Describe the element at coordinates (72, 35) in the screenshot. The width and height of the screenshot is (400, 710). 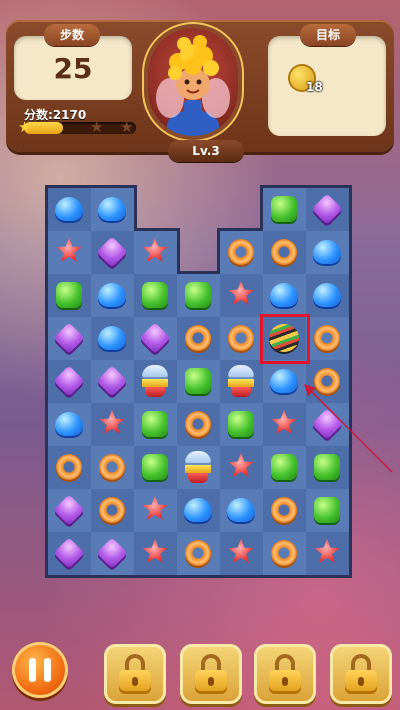
I see `moves-tab: 步数` at that location.